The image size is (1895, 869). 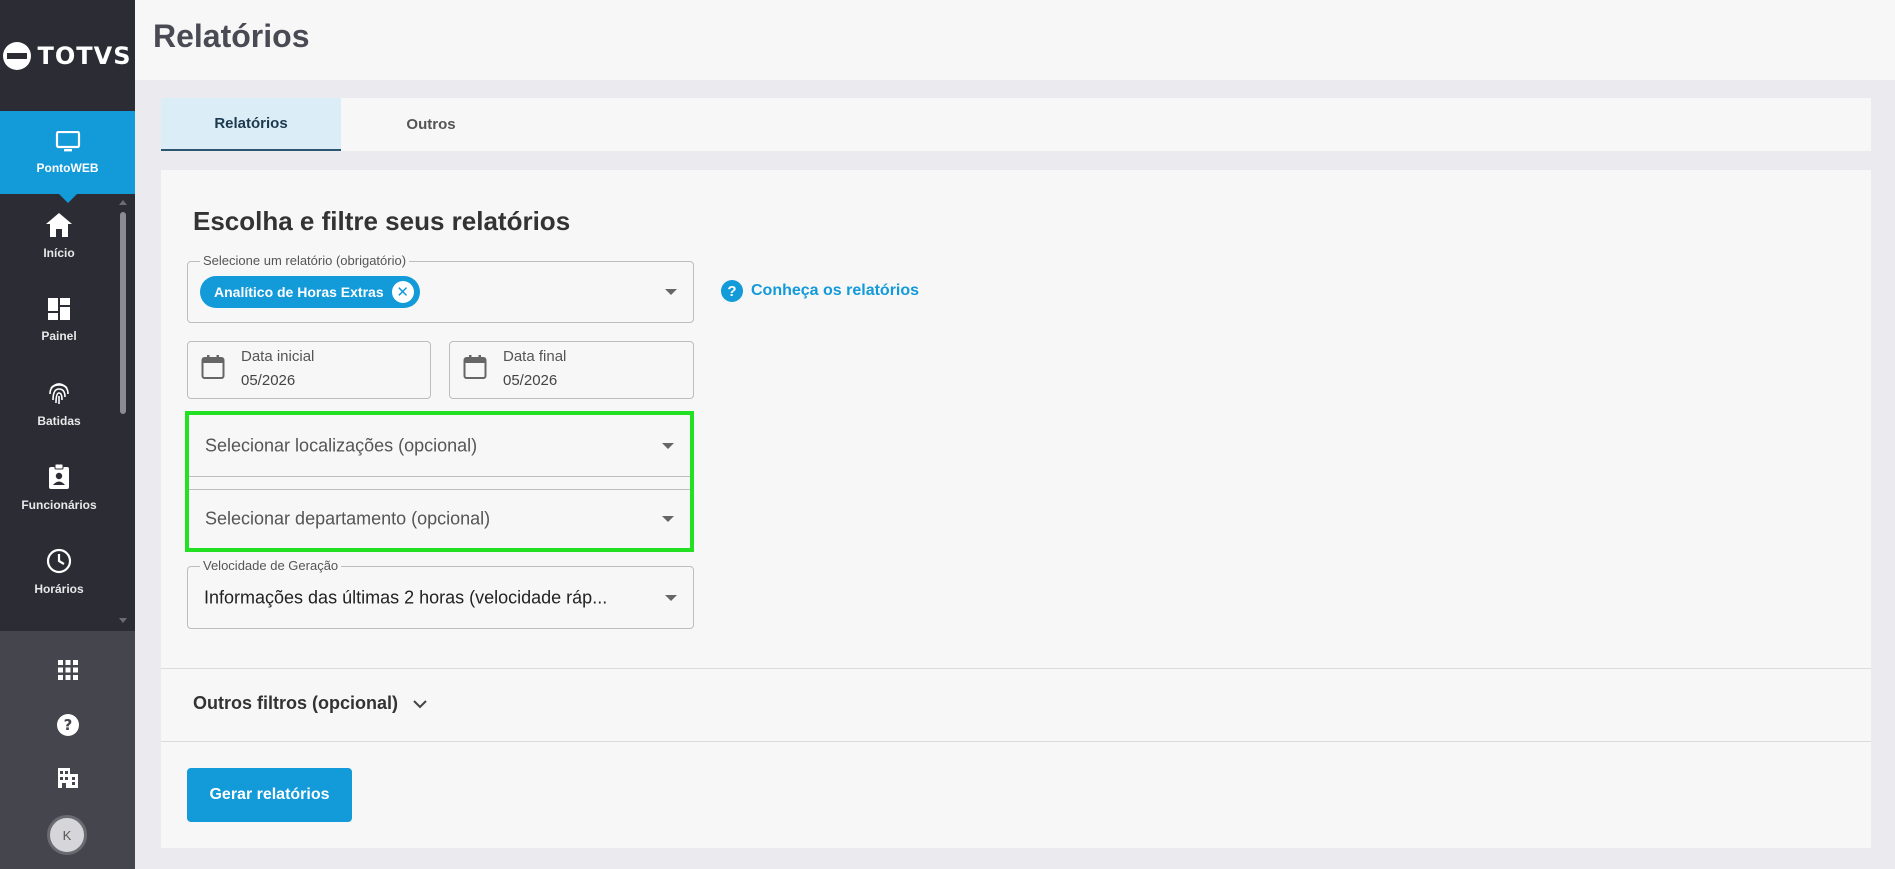 I want to click on dashboard-icon, so click(x=59, y=309).